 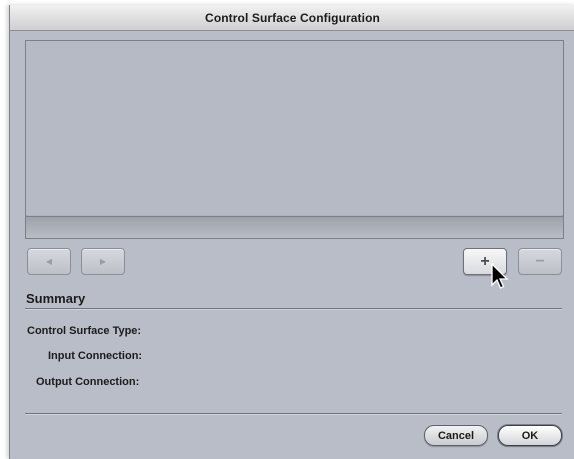 What do you see at coordinates (485, 261) in the screenshot?
I see `plus-icon: +` at bounding box center [485, 261].